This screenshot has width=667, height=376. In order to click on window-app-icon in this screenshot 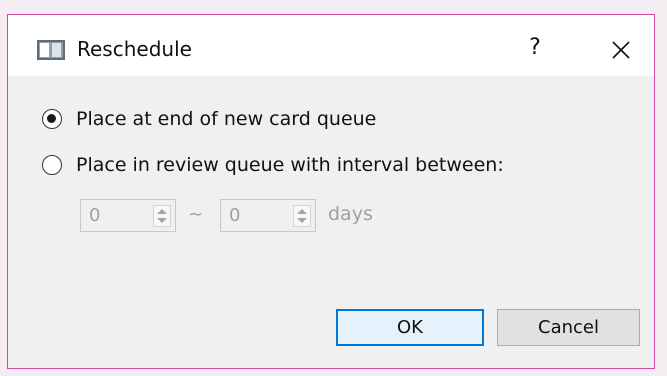, I will do `click(51, 50)`.